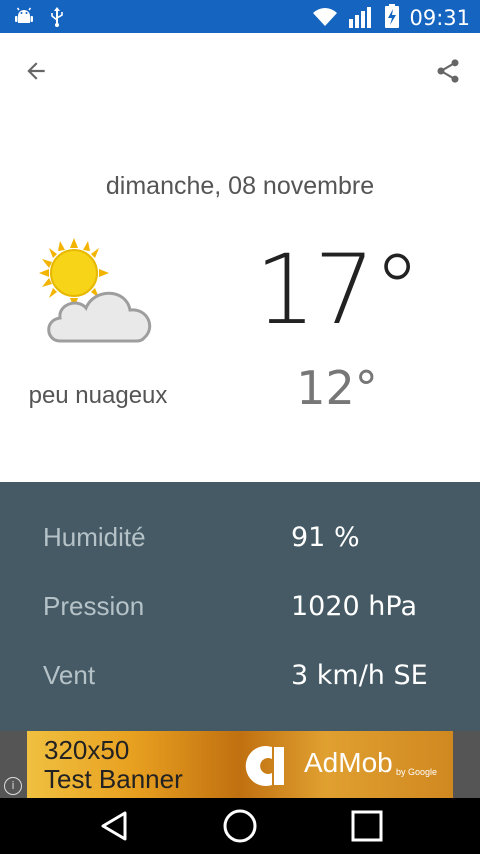  What do you see at coordinates (354, 606) in the screenshot?
I see `pressure-value: 1020 hPa` at bounding box center [354, 606].